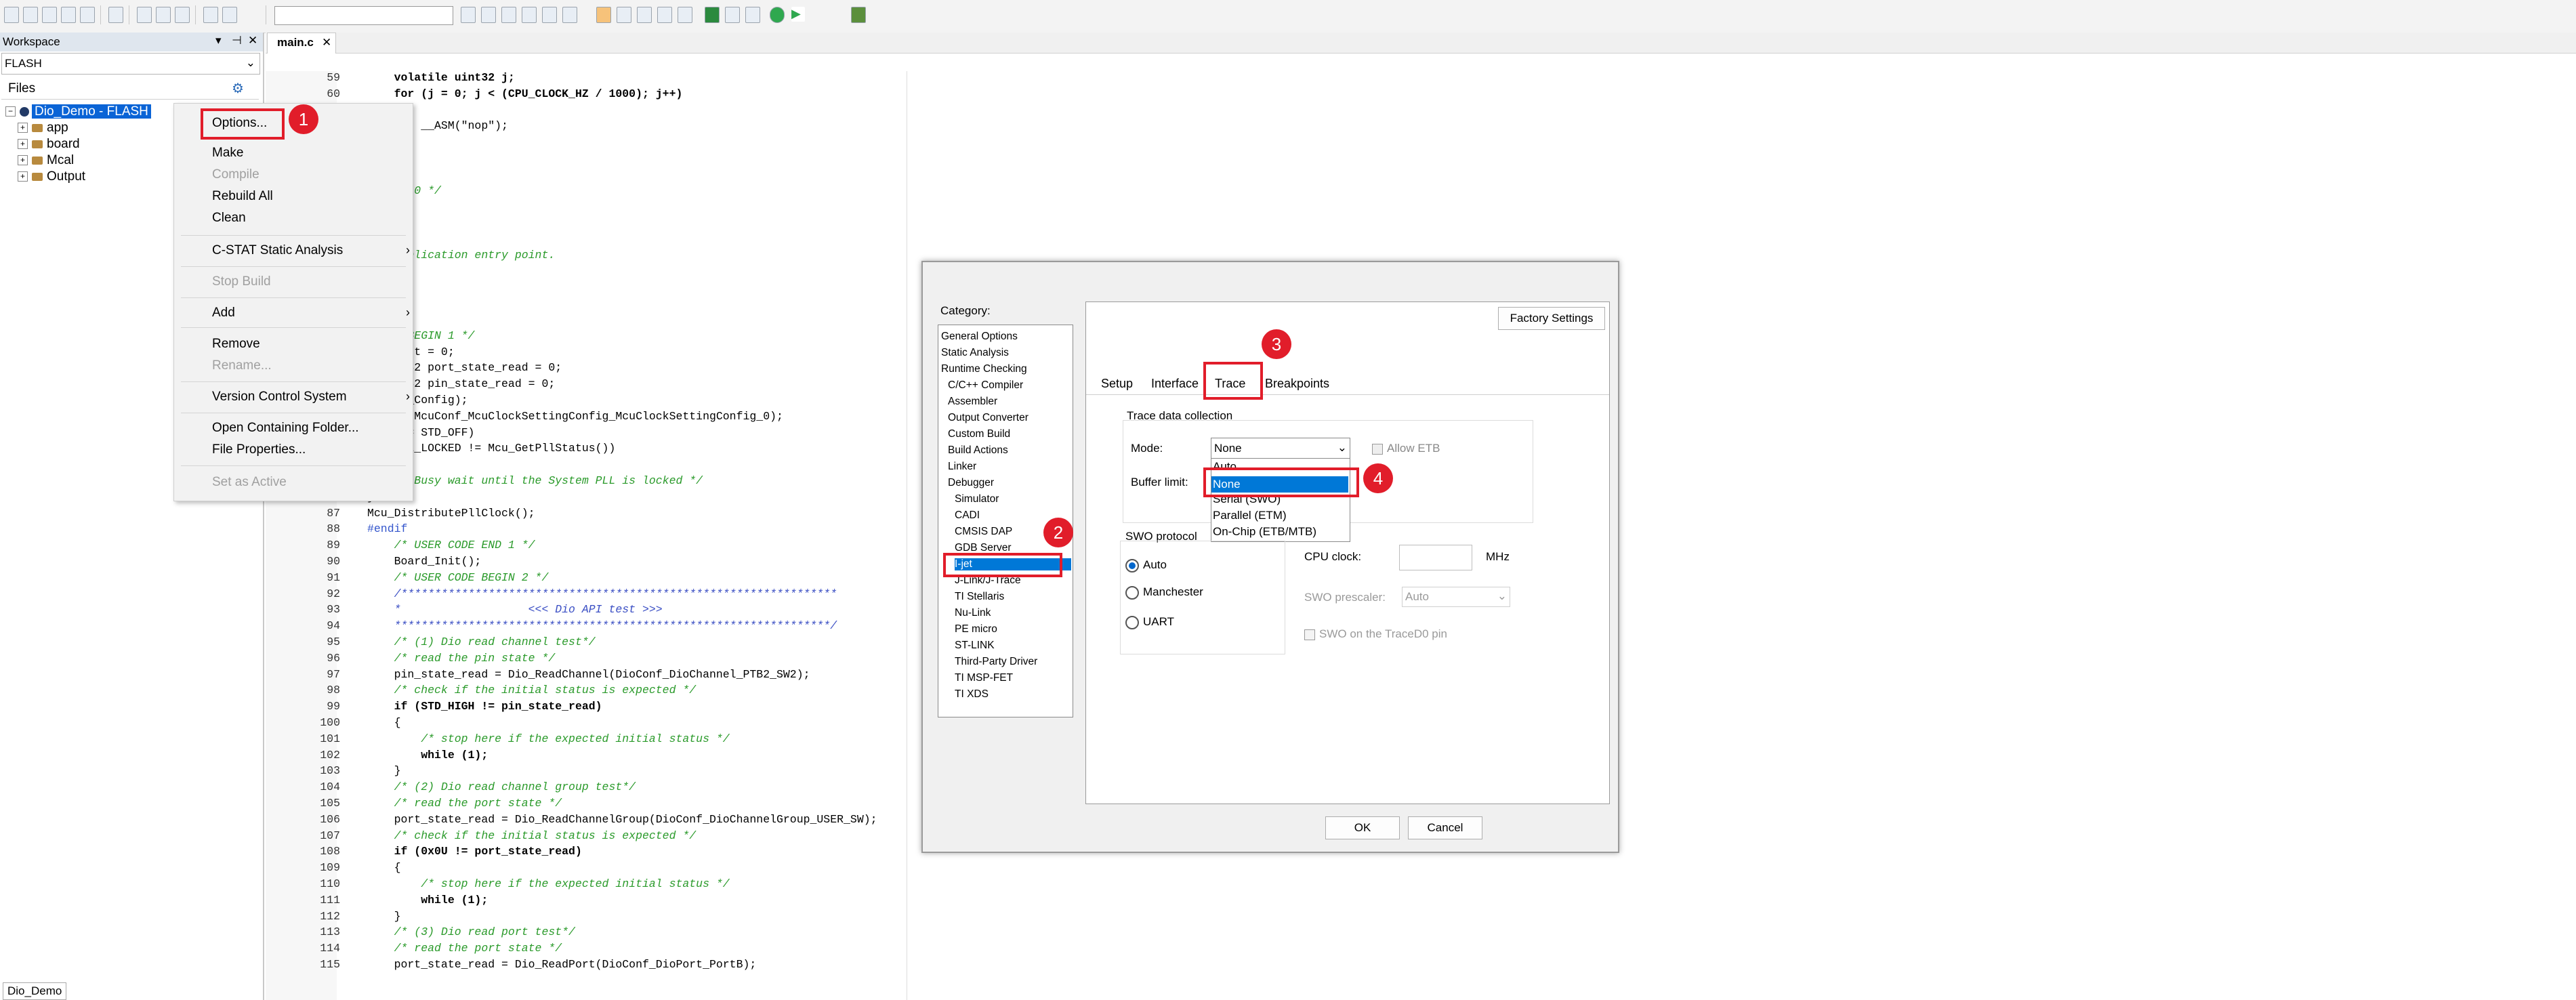 The height and width of the screenshot is (1000, 2576). What do you see at coordinates (985, 386) in the screenshot?
I see `category-item: C/C++ Compiler` at bounding box center [985, 386].